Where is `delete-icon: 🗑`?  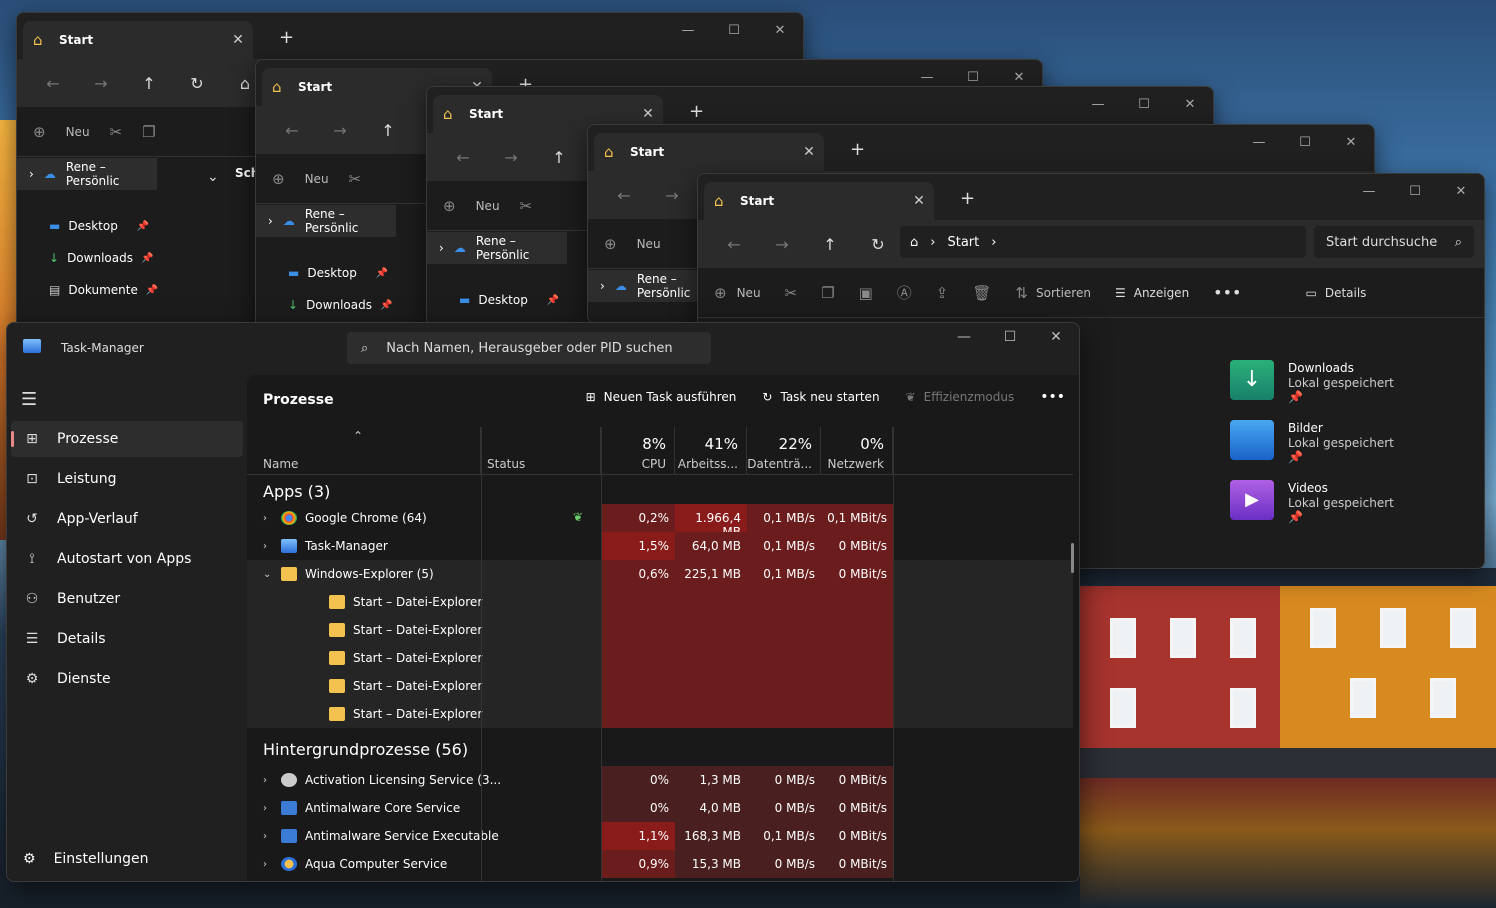
delete-icon: 🗑 is located at coordinates (981, 293).